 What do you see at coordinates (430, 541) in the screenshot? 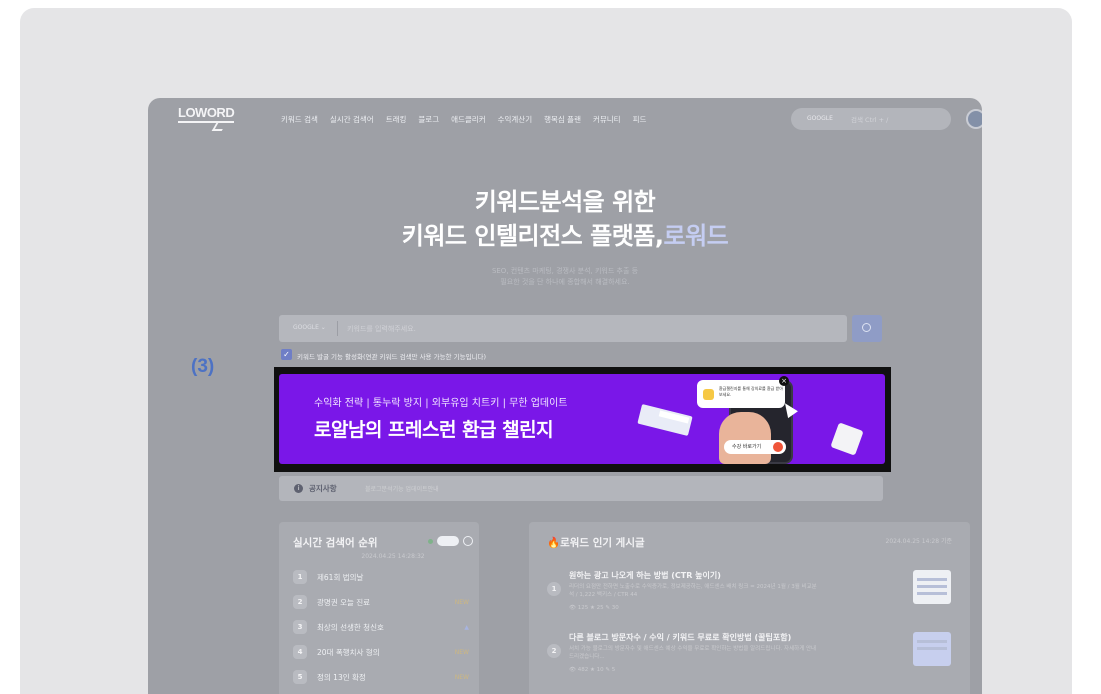
I see `live-indicator-icon` at bounding box center [430, 541].